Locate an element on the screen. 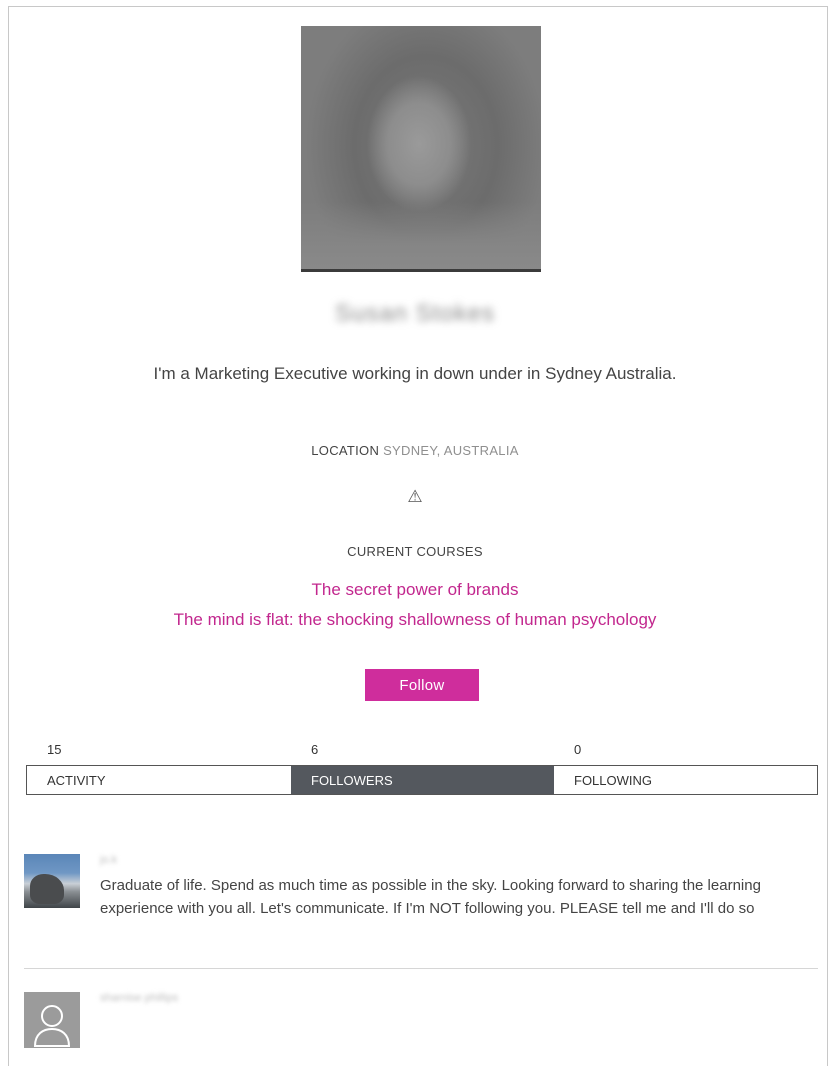 The height and width of the screenshot is (1066, 830). photo-shoulder is located at coordinates (421, 237).